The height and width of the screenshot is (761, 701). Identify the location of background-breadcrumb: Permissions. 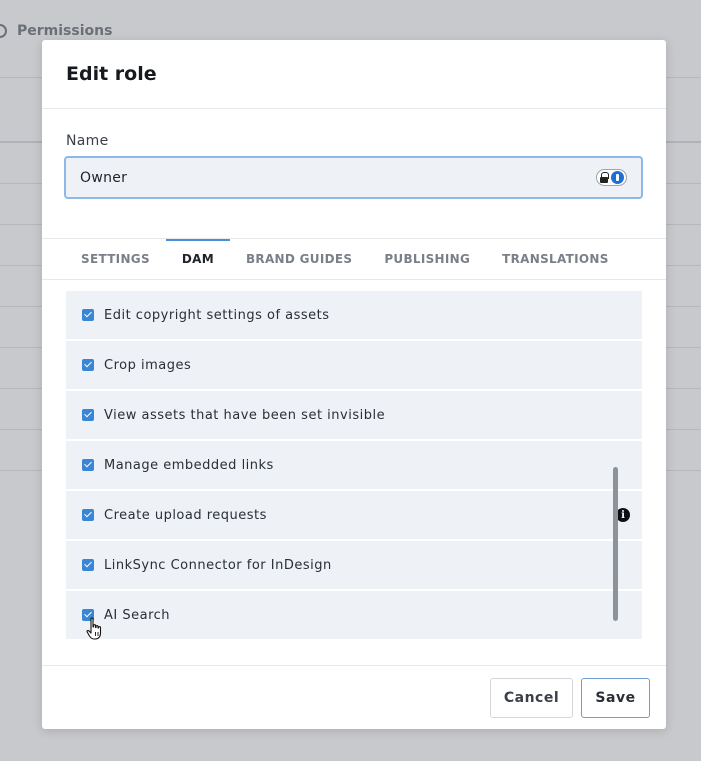
(56, 31).